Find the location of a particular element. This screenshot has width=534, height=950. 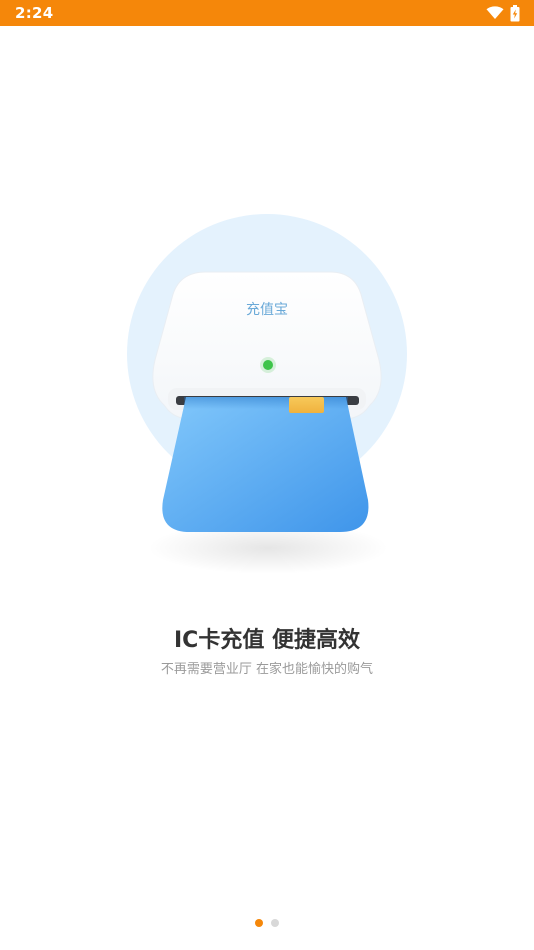

page-indicator is located at coordinates (267, 923).